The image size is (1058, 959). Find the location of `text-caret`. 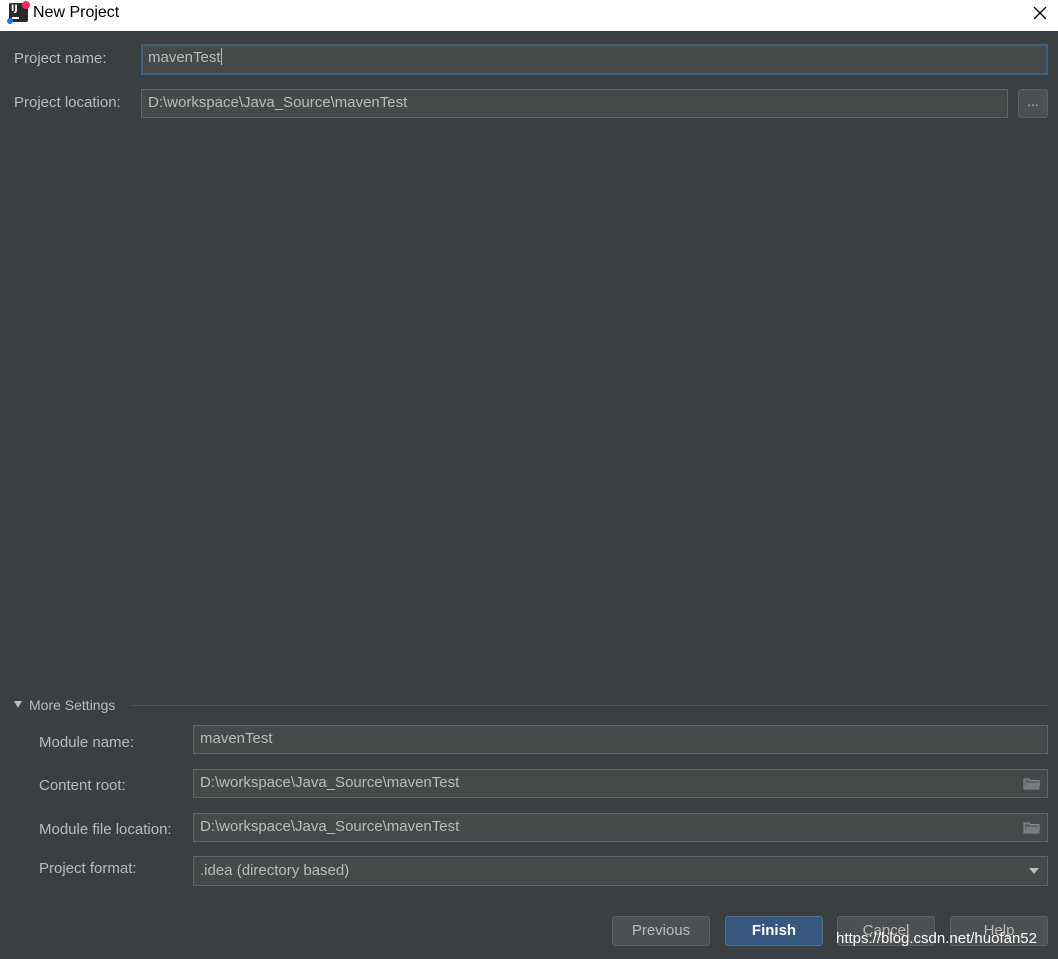

text-caret is located at coordinates (221, 56).